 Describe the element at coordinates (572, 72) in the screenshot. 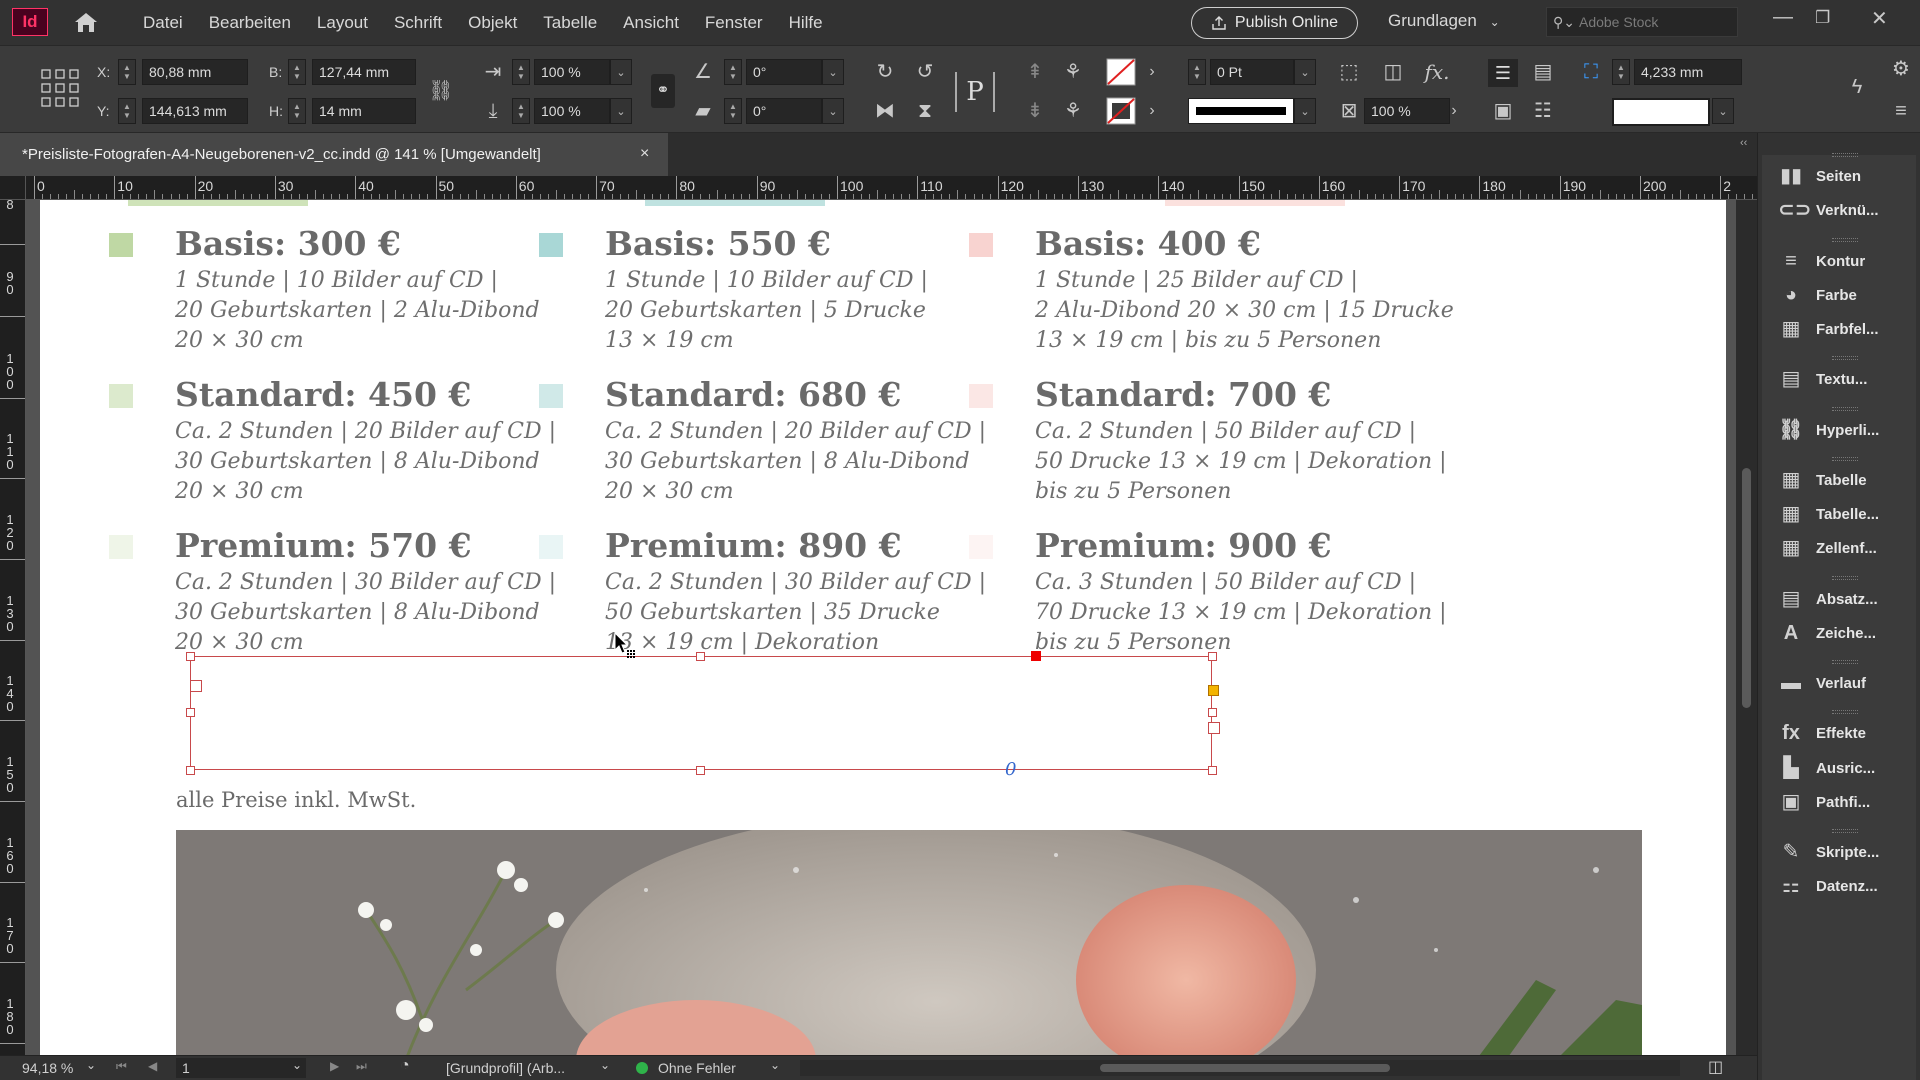

I see `scale-x-field: 100 %` at that location.